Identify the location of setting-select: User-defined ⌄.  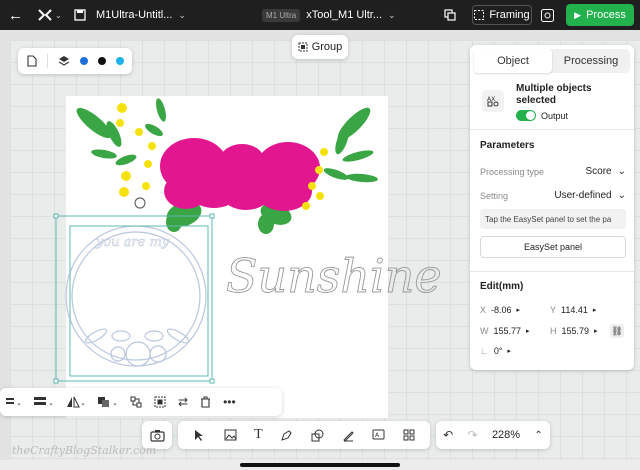
(590, 195).